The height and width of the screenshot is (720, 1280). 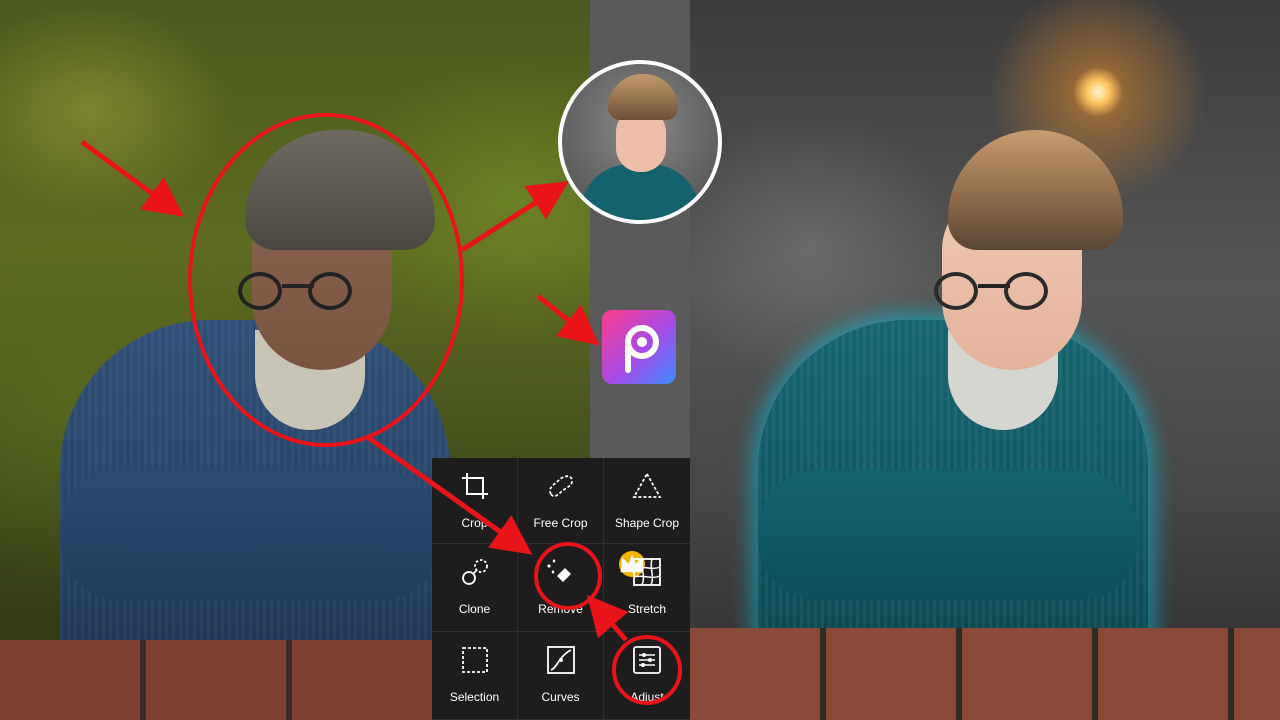 I want to click on picsart-logo-icon, so click(x=642, y=349).